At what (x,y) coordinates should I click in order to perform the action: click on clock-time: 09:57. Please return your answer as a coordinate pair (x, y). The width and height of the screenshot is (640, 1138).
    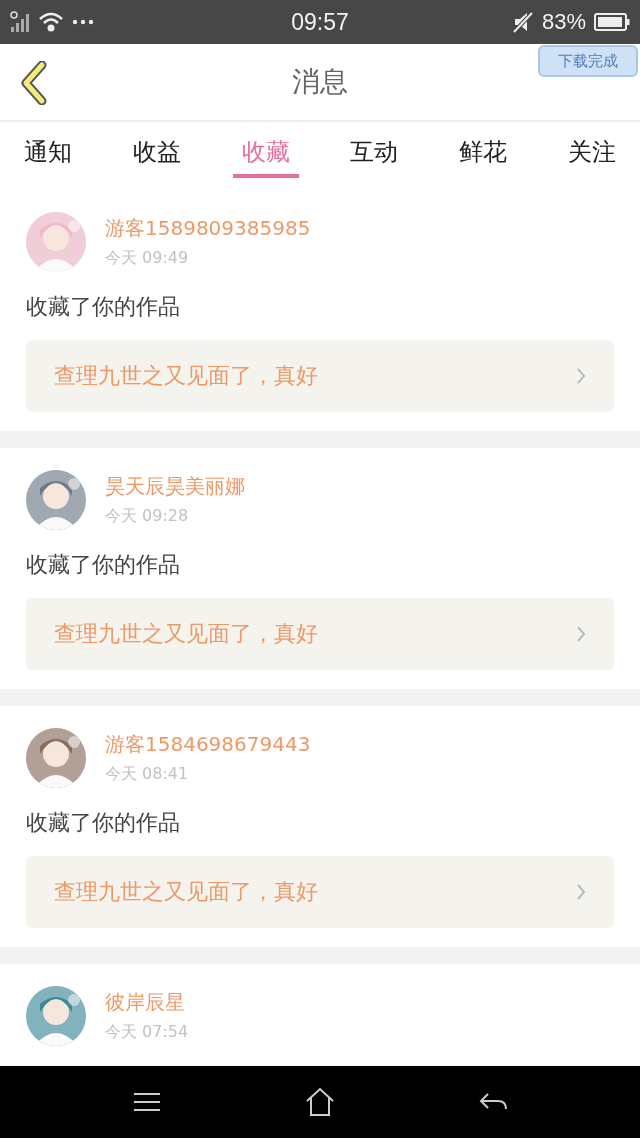
    Looking at the image, I should click on (320, 22).